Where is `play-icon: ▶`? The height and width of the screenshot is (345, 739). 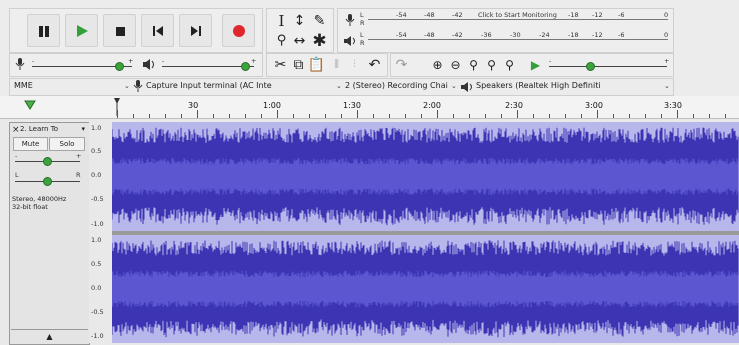 play-icon: ▶ is located at coordinates (535, 64).